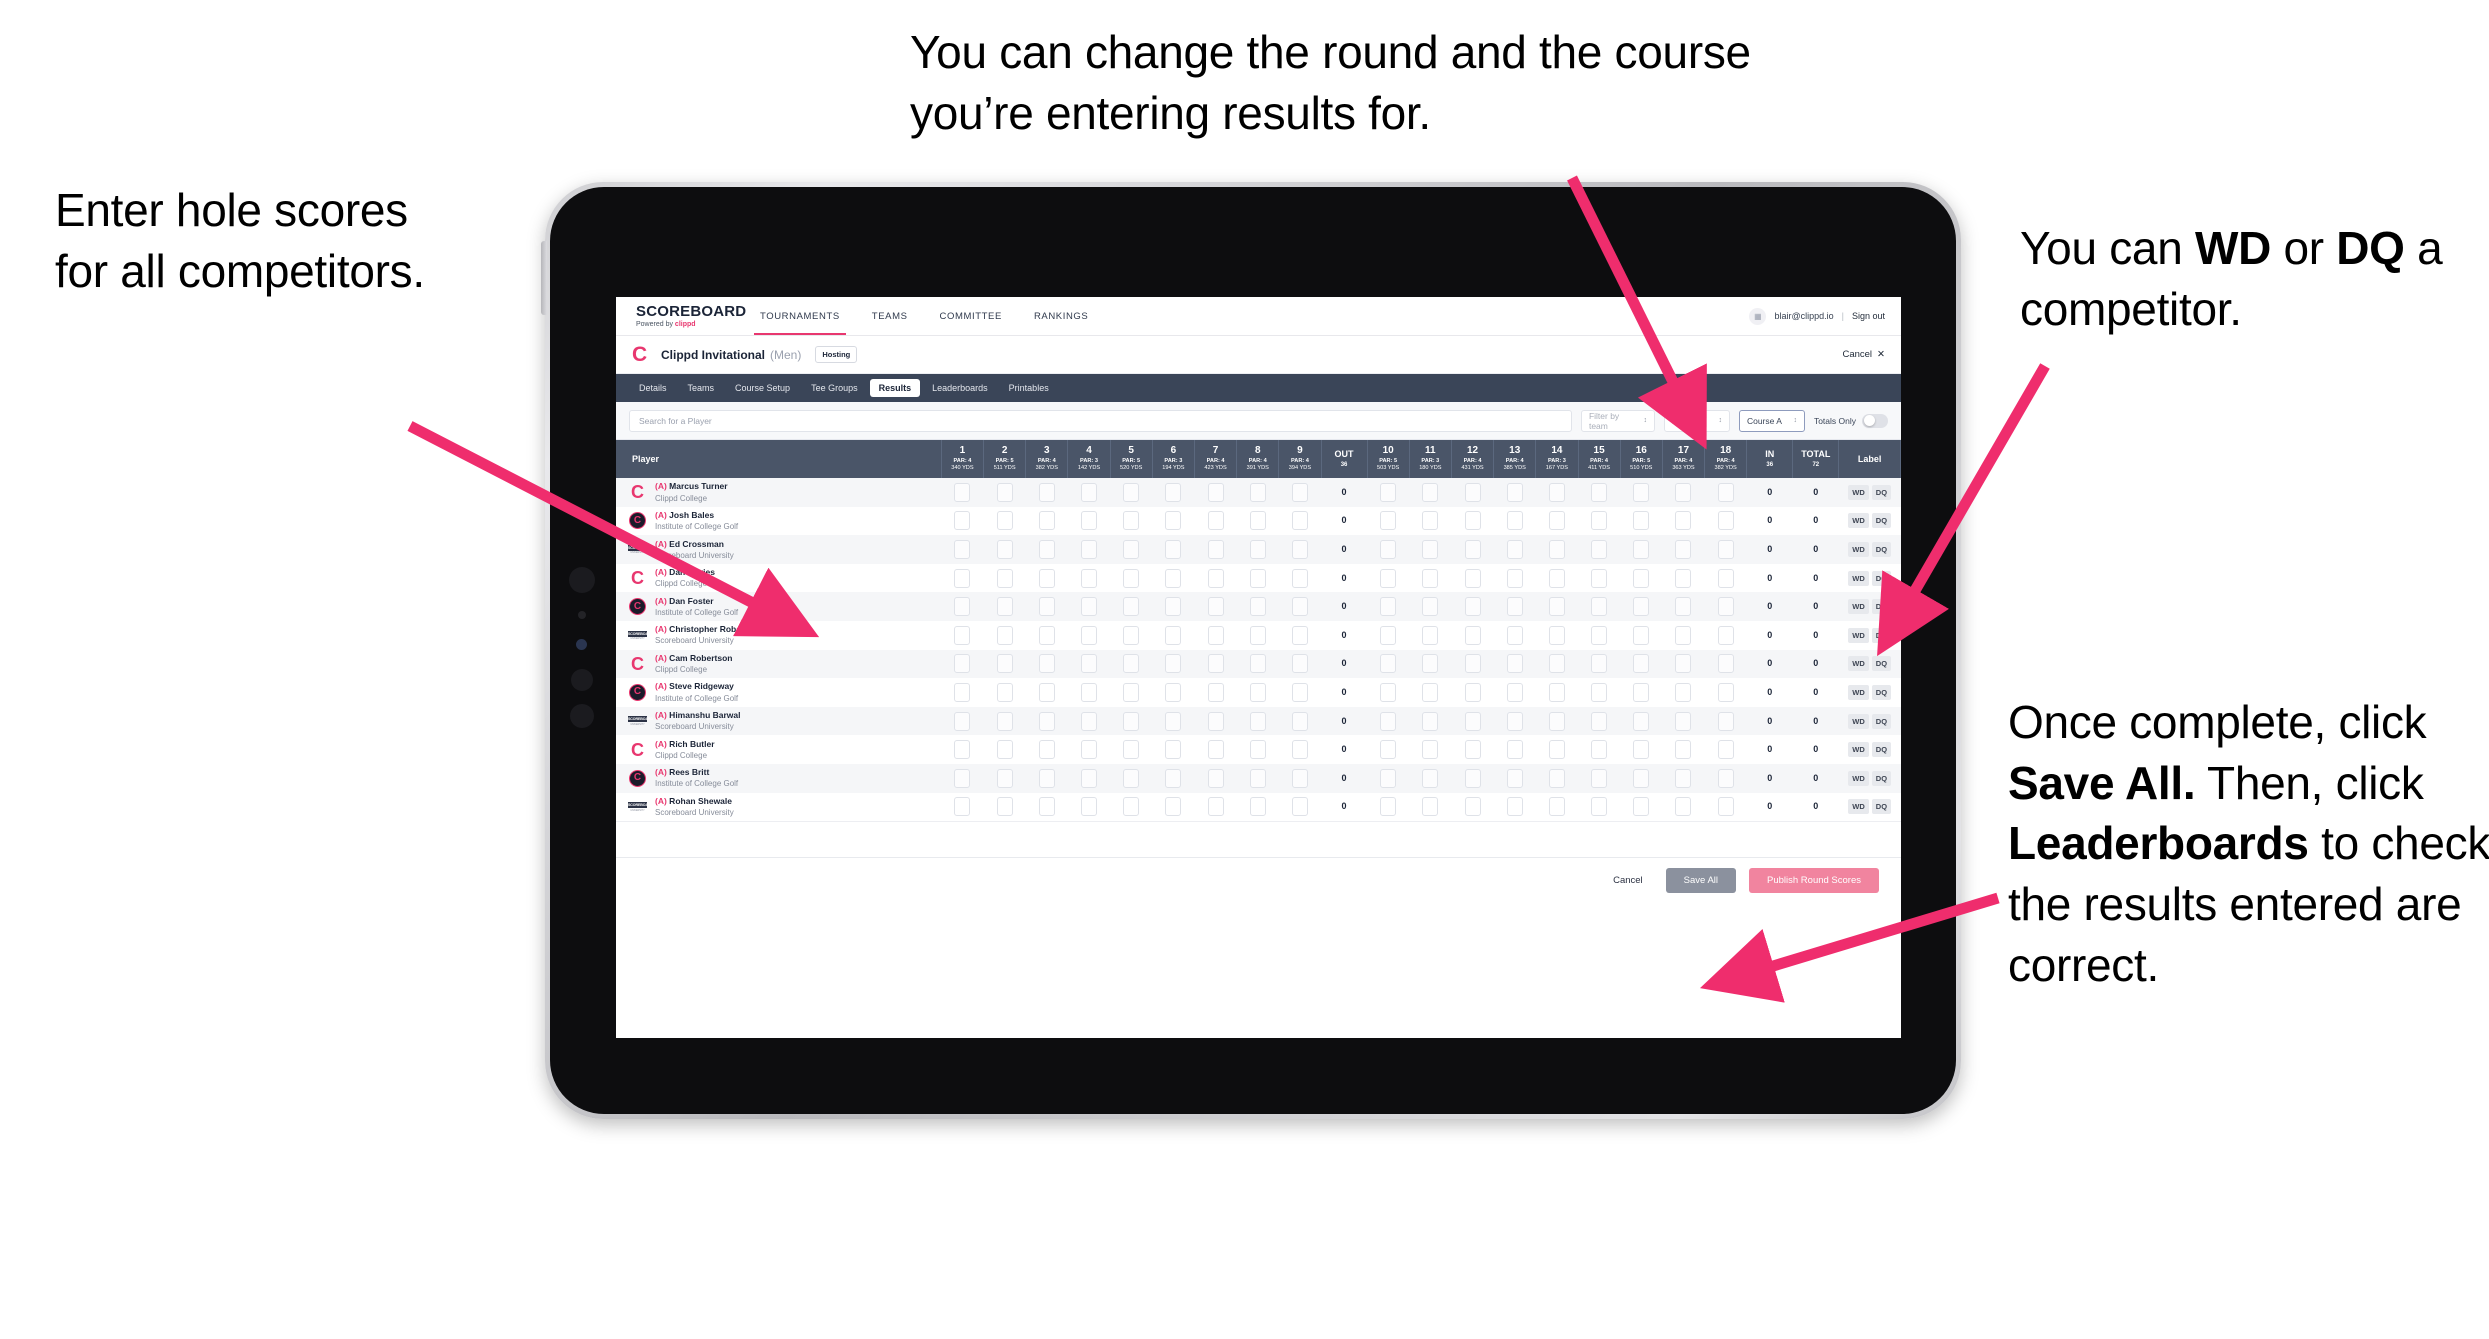 This screenshot has width=2489, height=1339. What do you see at coordinates (1868, 316) in the screenshot?
I see `sign-out-link: Sign out` at bounding box center [1868, 316].